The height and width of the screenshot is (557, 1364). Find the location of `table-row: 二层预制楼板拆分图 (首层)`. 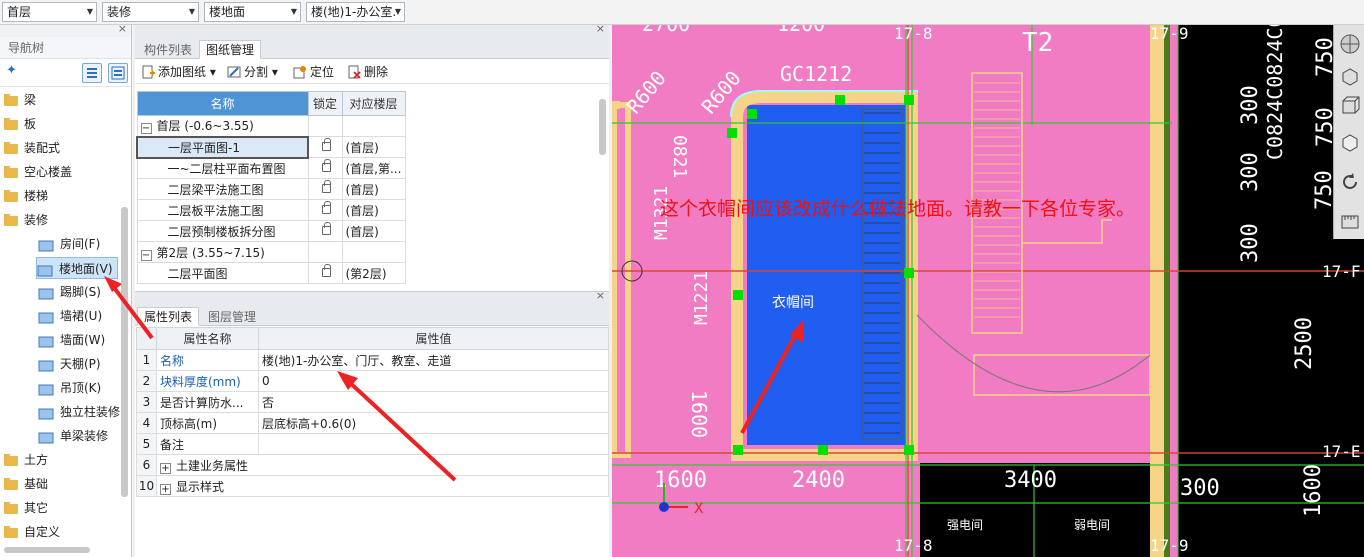

table-row: 二层预制楼板拆分图 (首层) is located at coordinates (271, 231).